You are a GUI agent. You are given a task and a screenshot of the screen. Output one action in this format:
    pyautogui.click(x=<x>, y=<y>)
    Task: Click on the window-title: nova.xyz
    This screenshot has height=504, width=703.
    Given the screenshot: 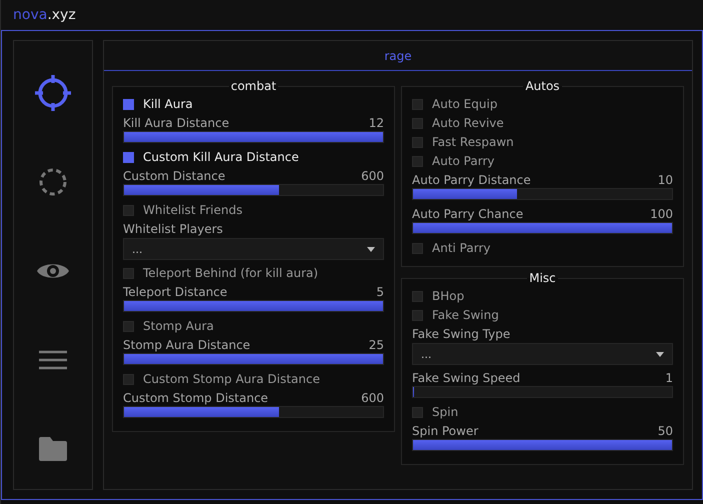 What is the action you would take?
    pyautogui.click(x=44, y=15)
    